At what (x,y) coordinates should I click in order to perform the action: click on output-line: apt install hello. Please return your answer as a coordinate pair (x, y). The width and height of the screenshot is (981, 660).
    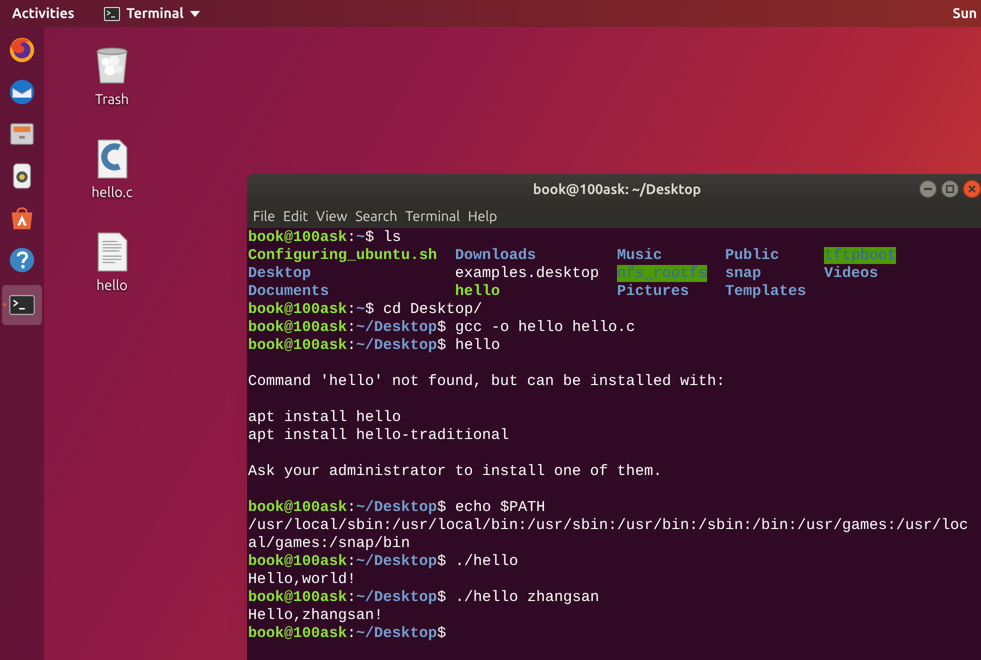
    Looking at the image, I should click on (325, 417).